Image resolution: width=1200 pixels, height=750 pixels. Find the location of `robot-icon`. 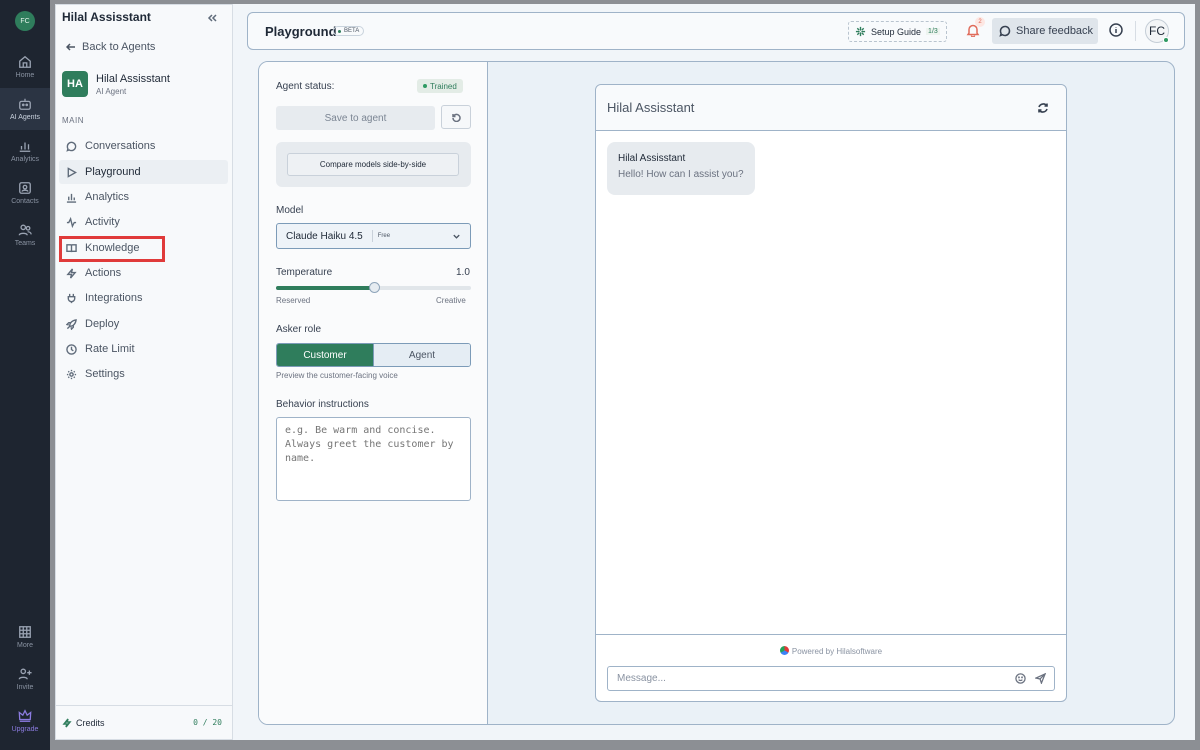

robot-icon is located at coordinates (25, 104).